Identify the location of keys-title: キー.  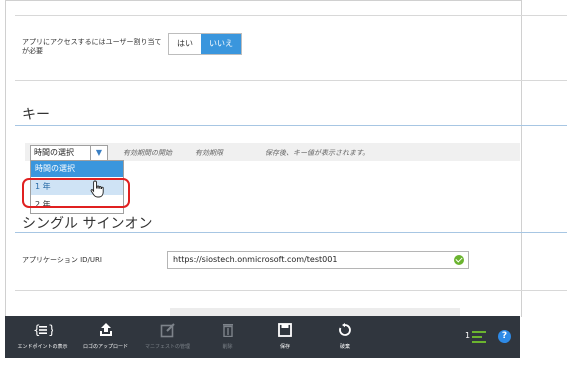
(36, 115).